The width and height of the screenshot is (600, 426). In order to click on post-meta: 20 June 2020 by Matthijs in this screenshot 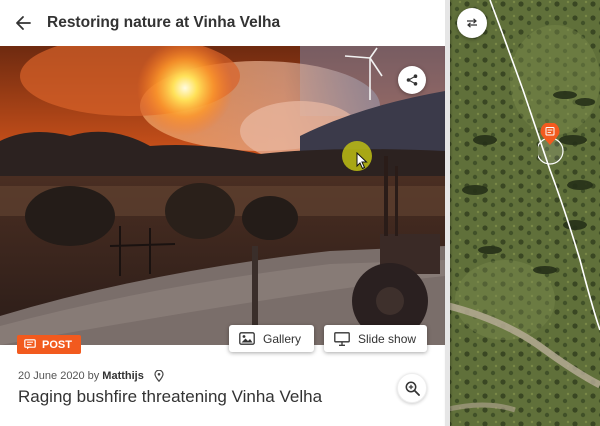, I will do `click(91, 376)`.